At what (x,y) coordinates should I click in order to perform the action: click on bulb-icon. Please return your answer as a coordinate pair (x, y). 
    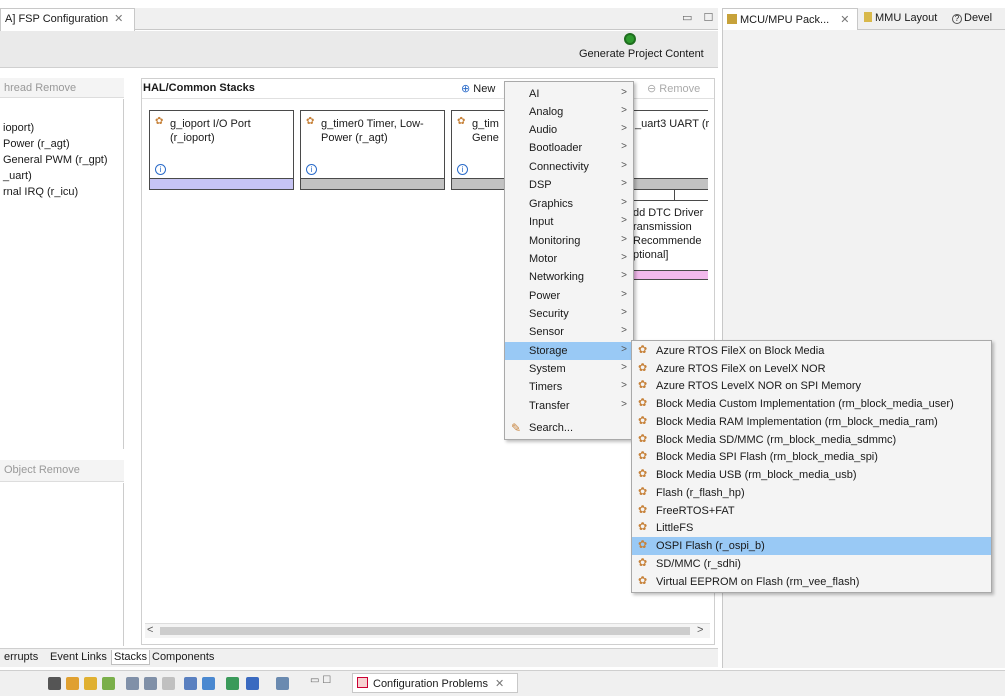
    Looking at the image, I should click on (90, 683).